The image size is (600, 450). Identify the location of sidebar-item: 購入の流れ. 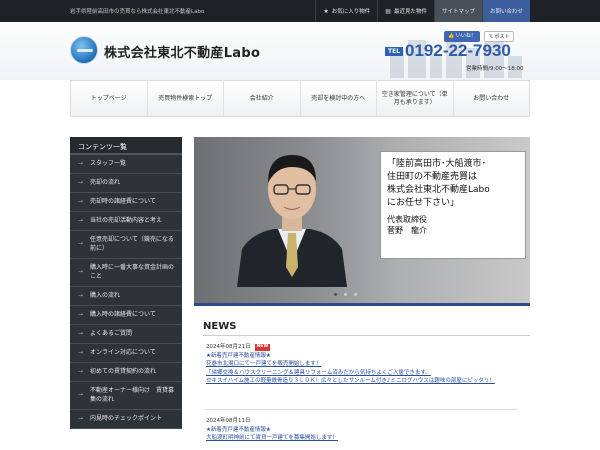
(126, 296).